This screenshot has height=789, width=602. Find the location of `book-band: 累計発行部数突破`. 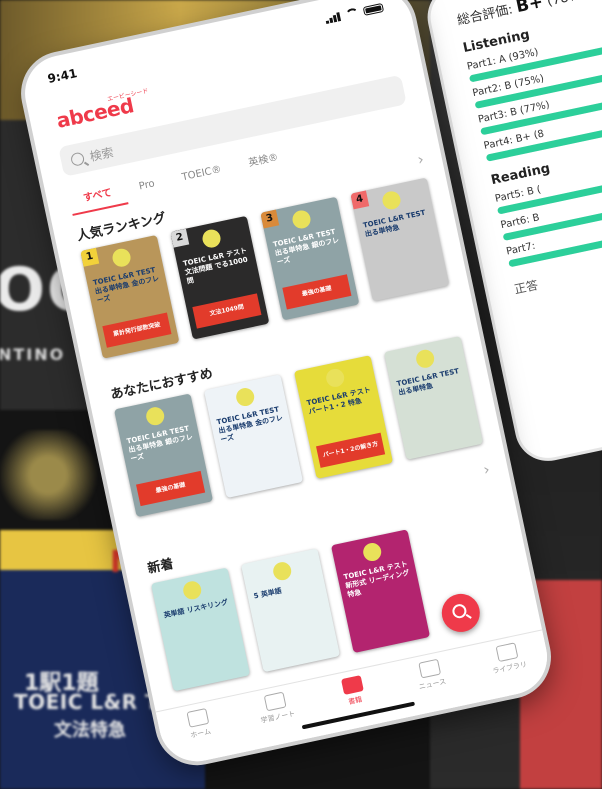

book-band: 累計発行部数突破 is located at coordinates (137, 330).